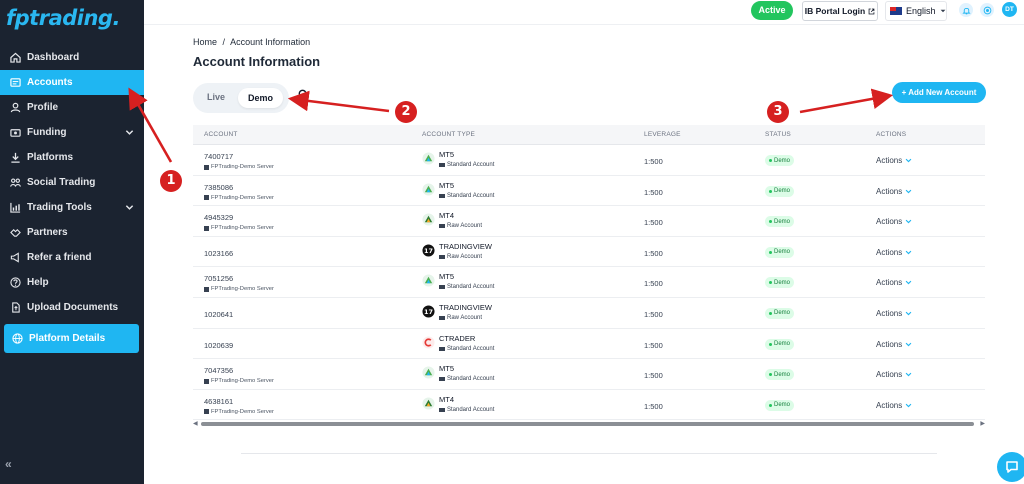 Image resolution: width=1024 pixels, height=484 pixels. I want to click on language-label: English, so click(921, 11).